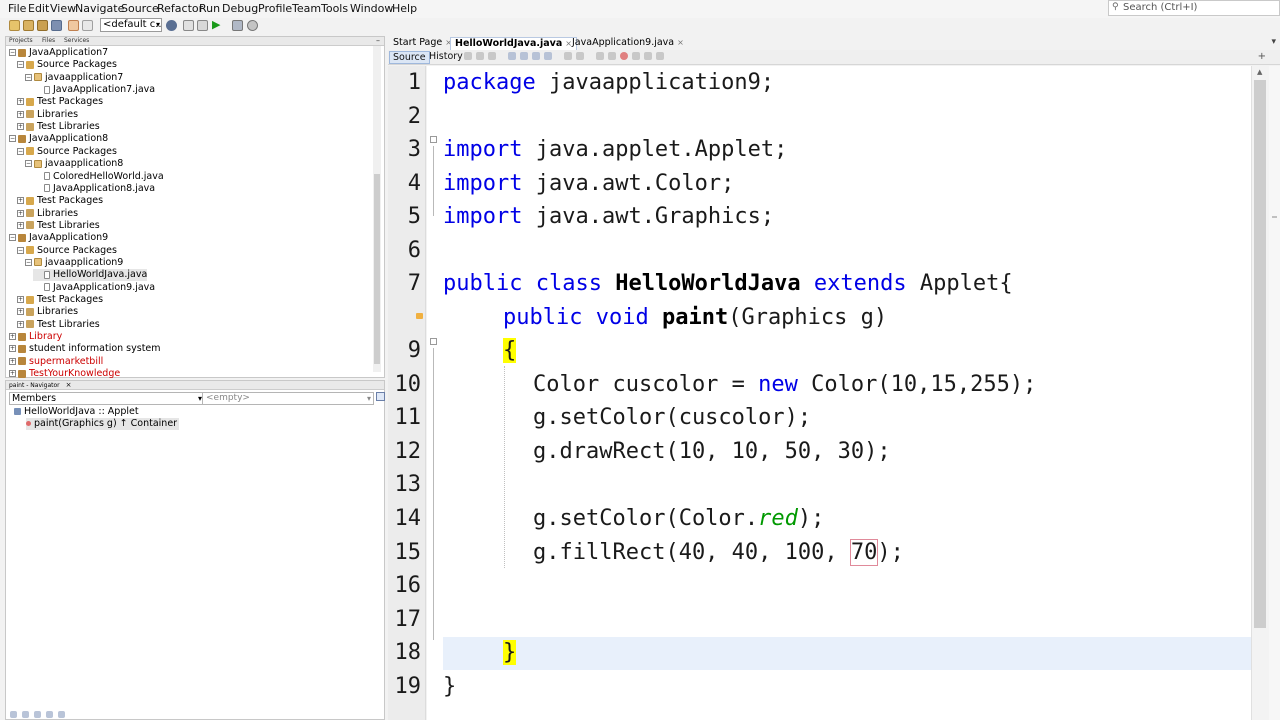  I want to click on new-file-icon, so click(14, 25).